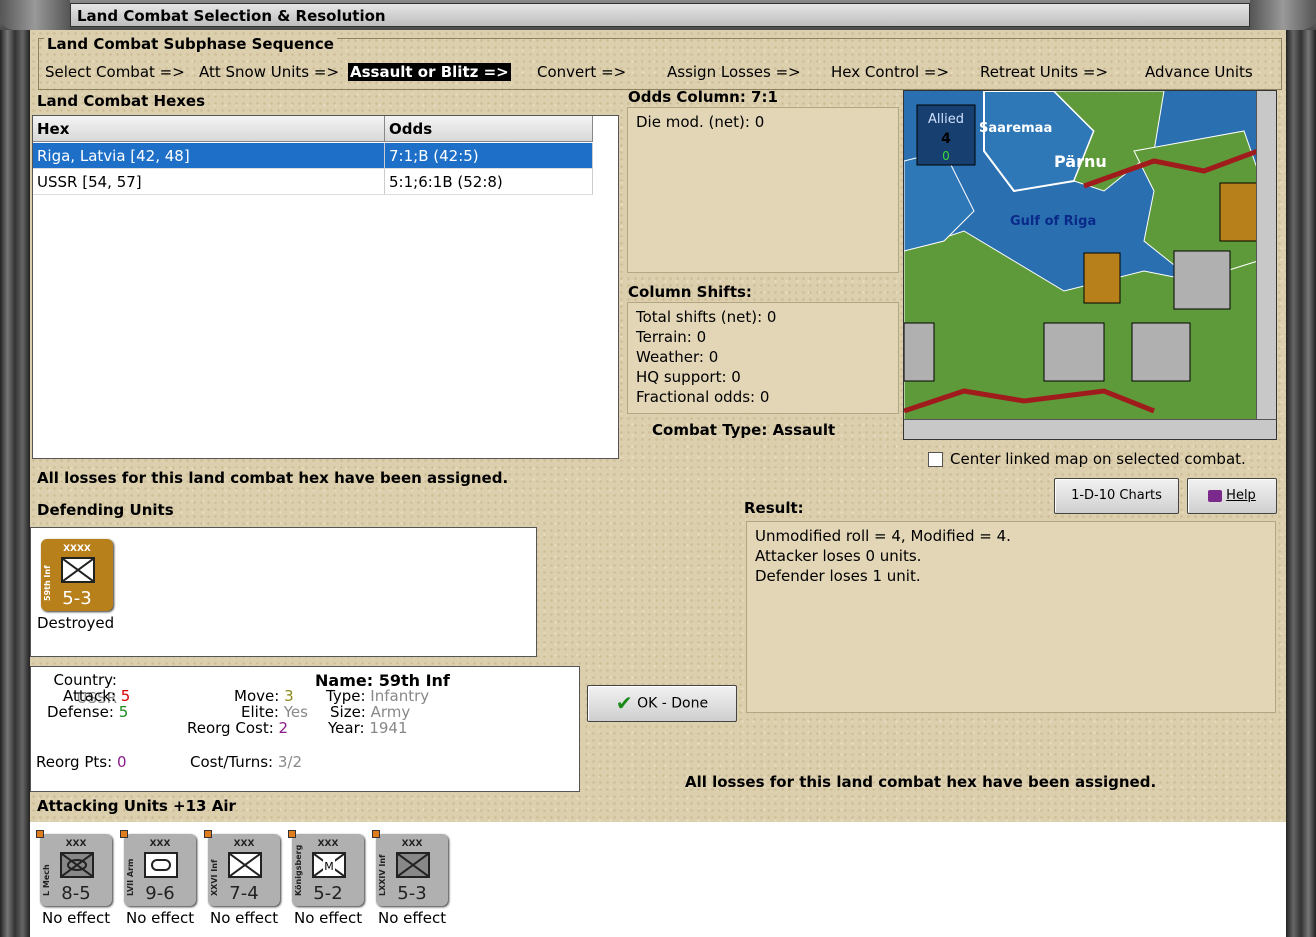 This screenshot has height=937, width=1316. Describe the element at coordinates (209, 129) in the screenshot. I see `col-hex-header: Hex` at that location.